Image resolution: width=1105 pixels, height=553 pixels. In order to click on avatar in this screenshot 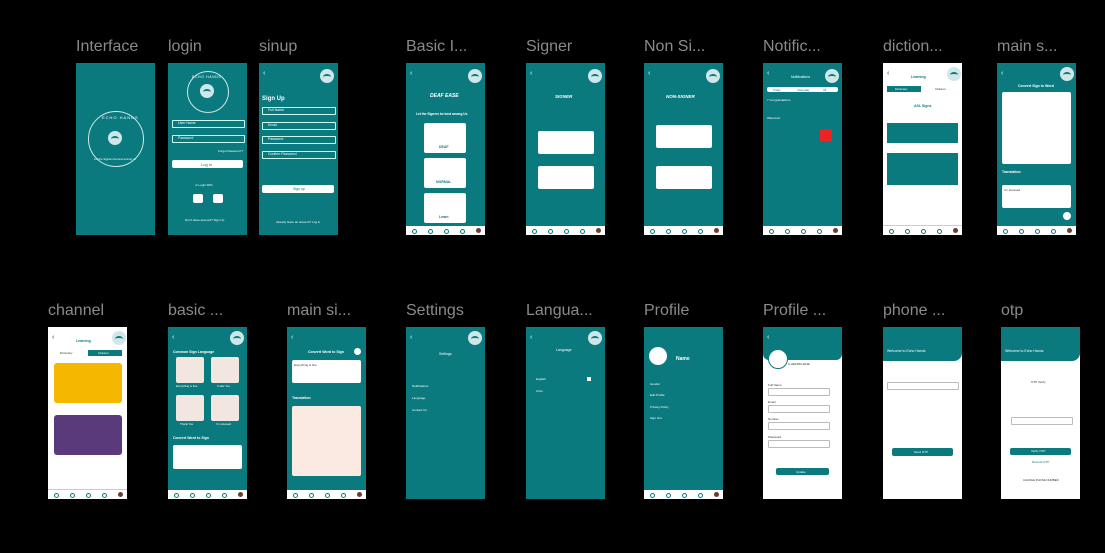, I will do `click(778, 359)`.